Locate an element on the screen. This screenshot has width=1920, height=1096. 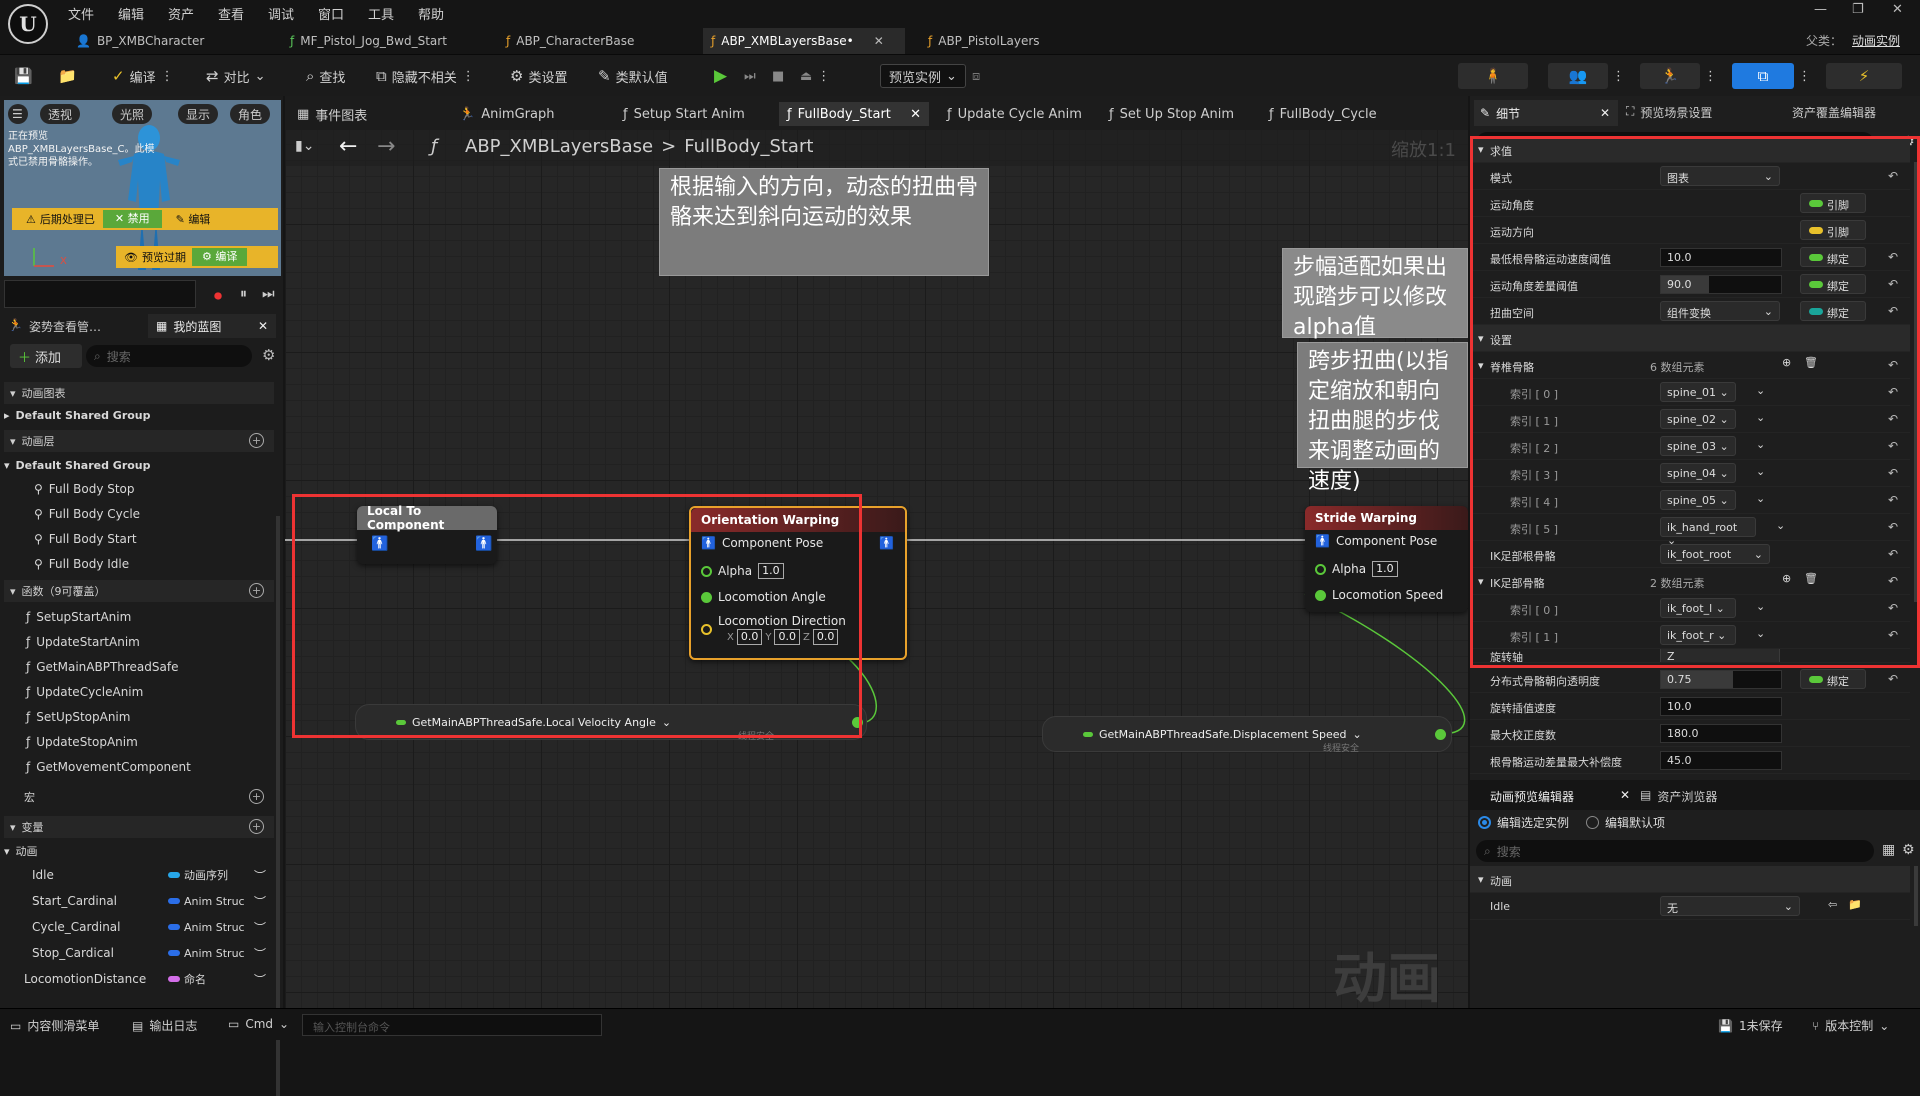
function-item: ƒ GetMainABPThreadSafe is located at coordinates (139, 667).